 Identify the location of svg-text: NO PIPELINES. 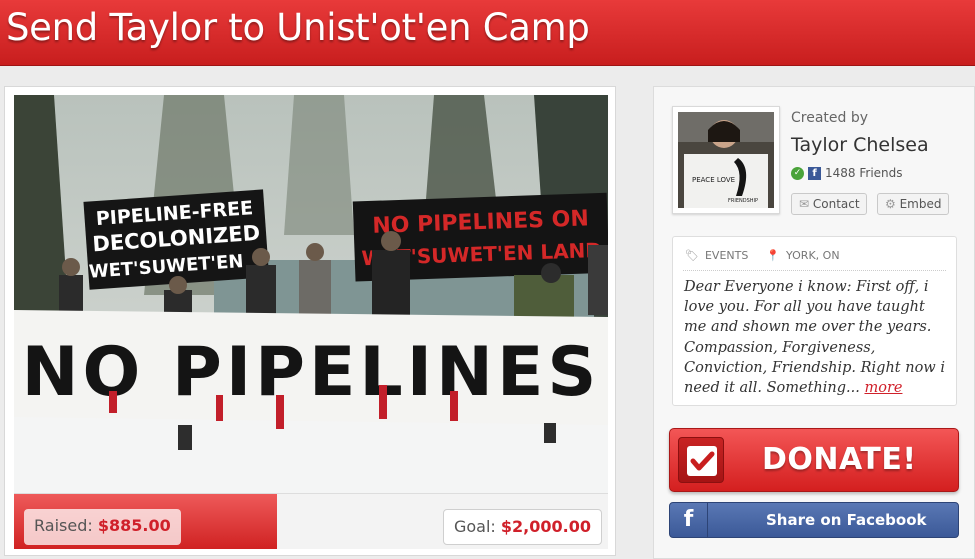
(311, 372).